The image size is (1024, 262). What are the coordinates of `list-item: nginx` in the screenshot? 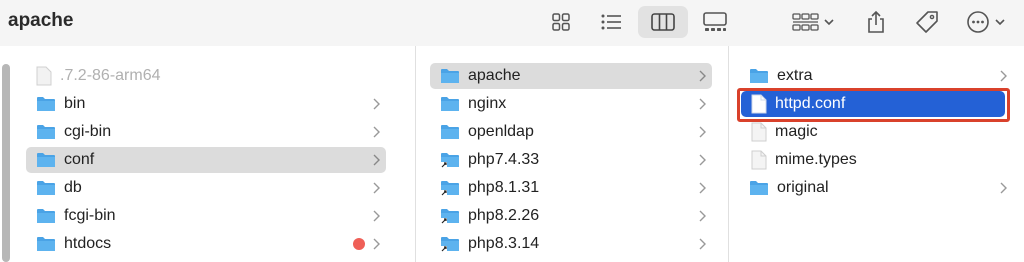 It's located at (571, 104).